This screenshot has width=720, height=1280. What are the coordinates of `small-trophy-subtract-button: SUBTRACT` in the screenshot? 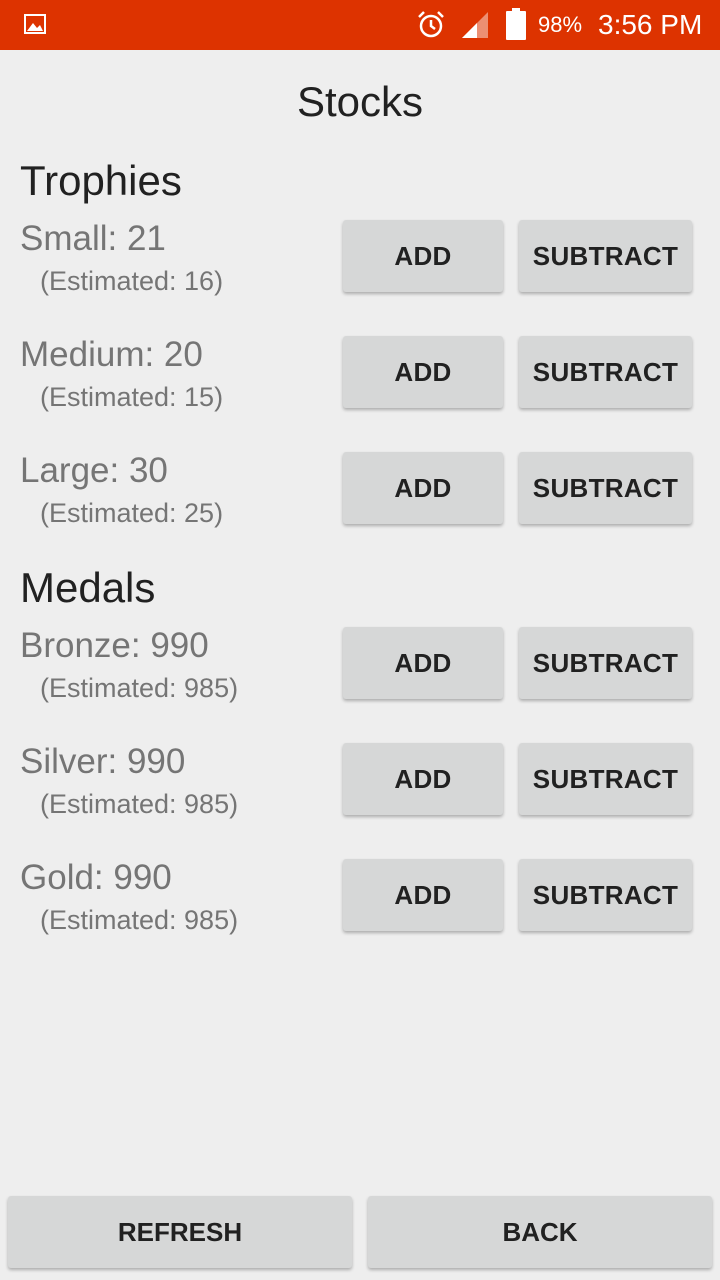 It's located at (605, 256).